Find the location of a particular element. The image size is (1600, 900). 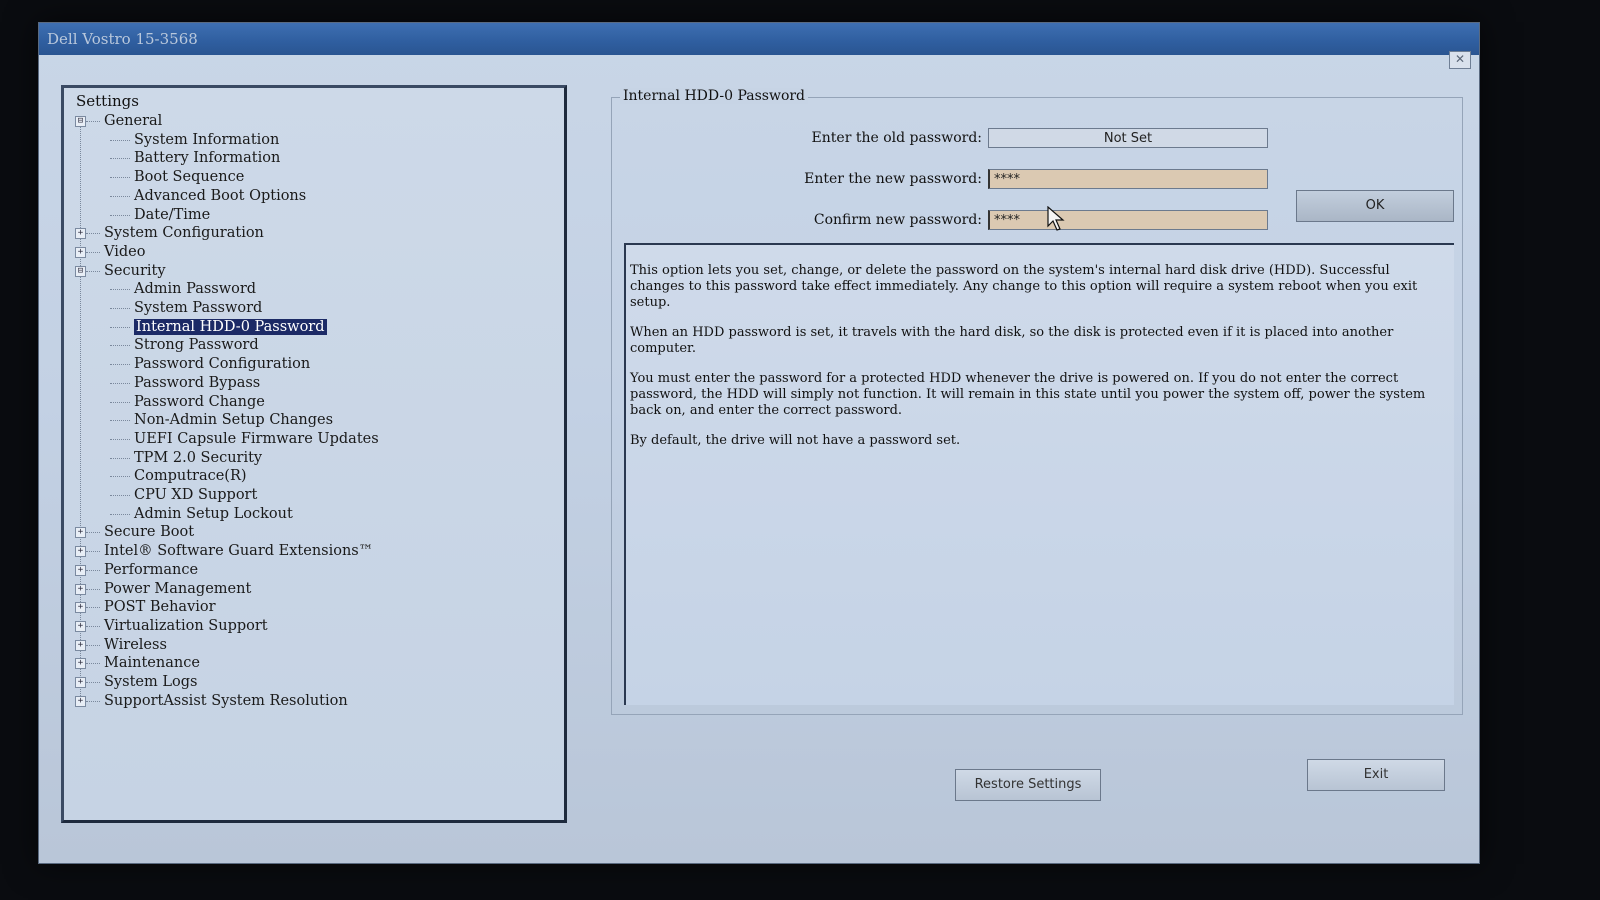

tree-item-maintenance: Maintenance is located at coordinates (152, 663).